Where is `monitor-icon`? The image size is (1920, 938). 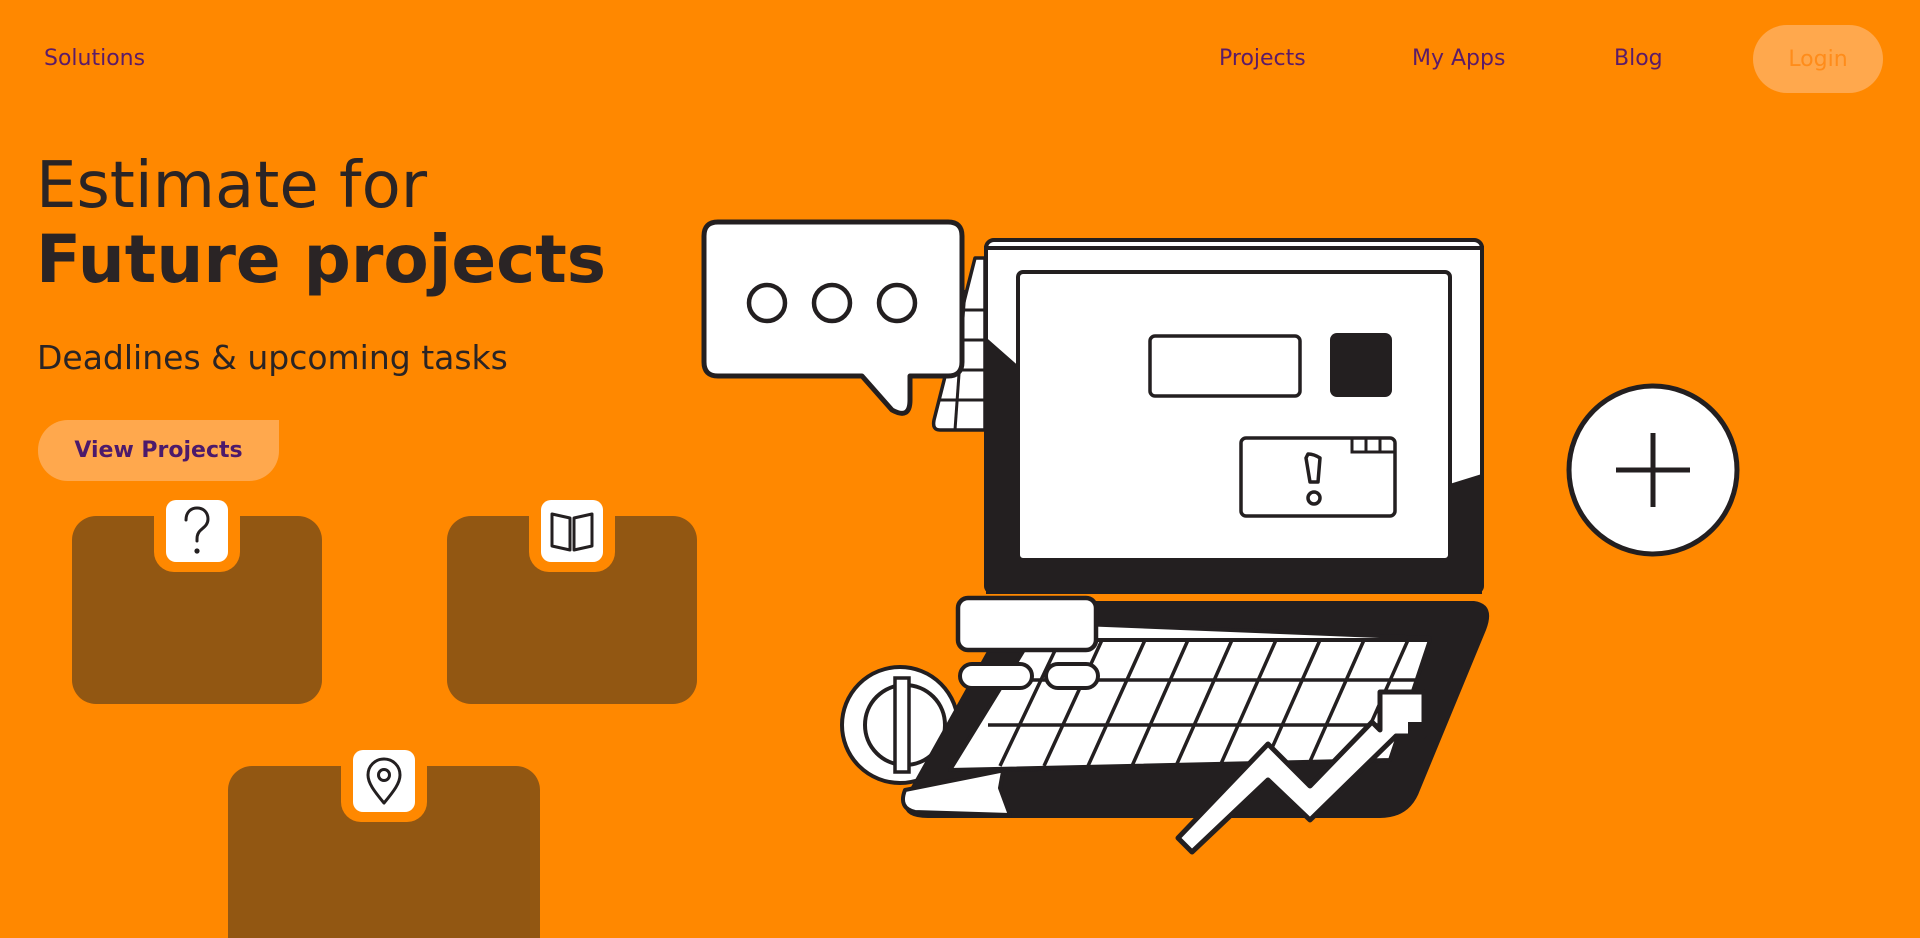 monitor-icon is located at coordinates (1234, 416).